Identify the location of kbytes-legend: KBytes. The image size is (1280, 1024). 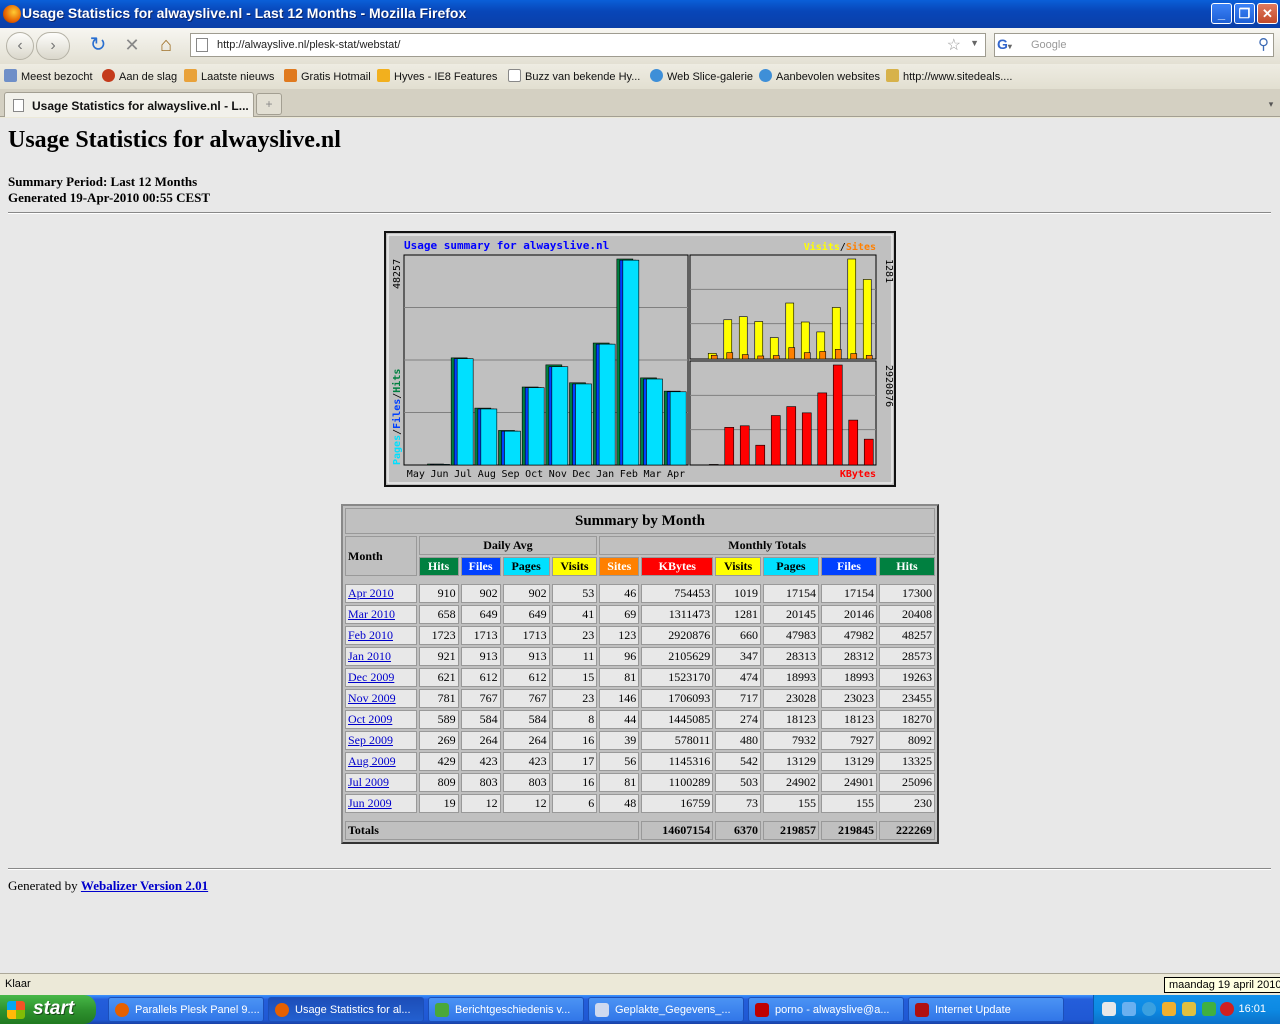
(858, 474).